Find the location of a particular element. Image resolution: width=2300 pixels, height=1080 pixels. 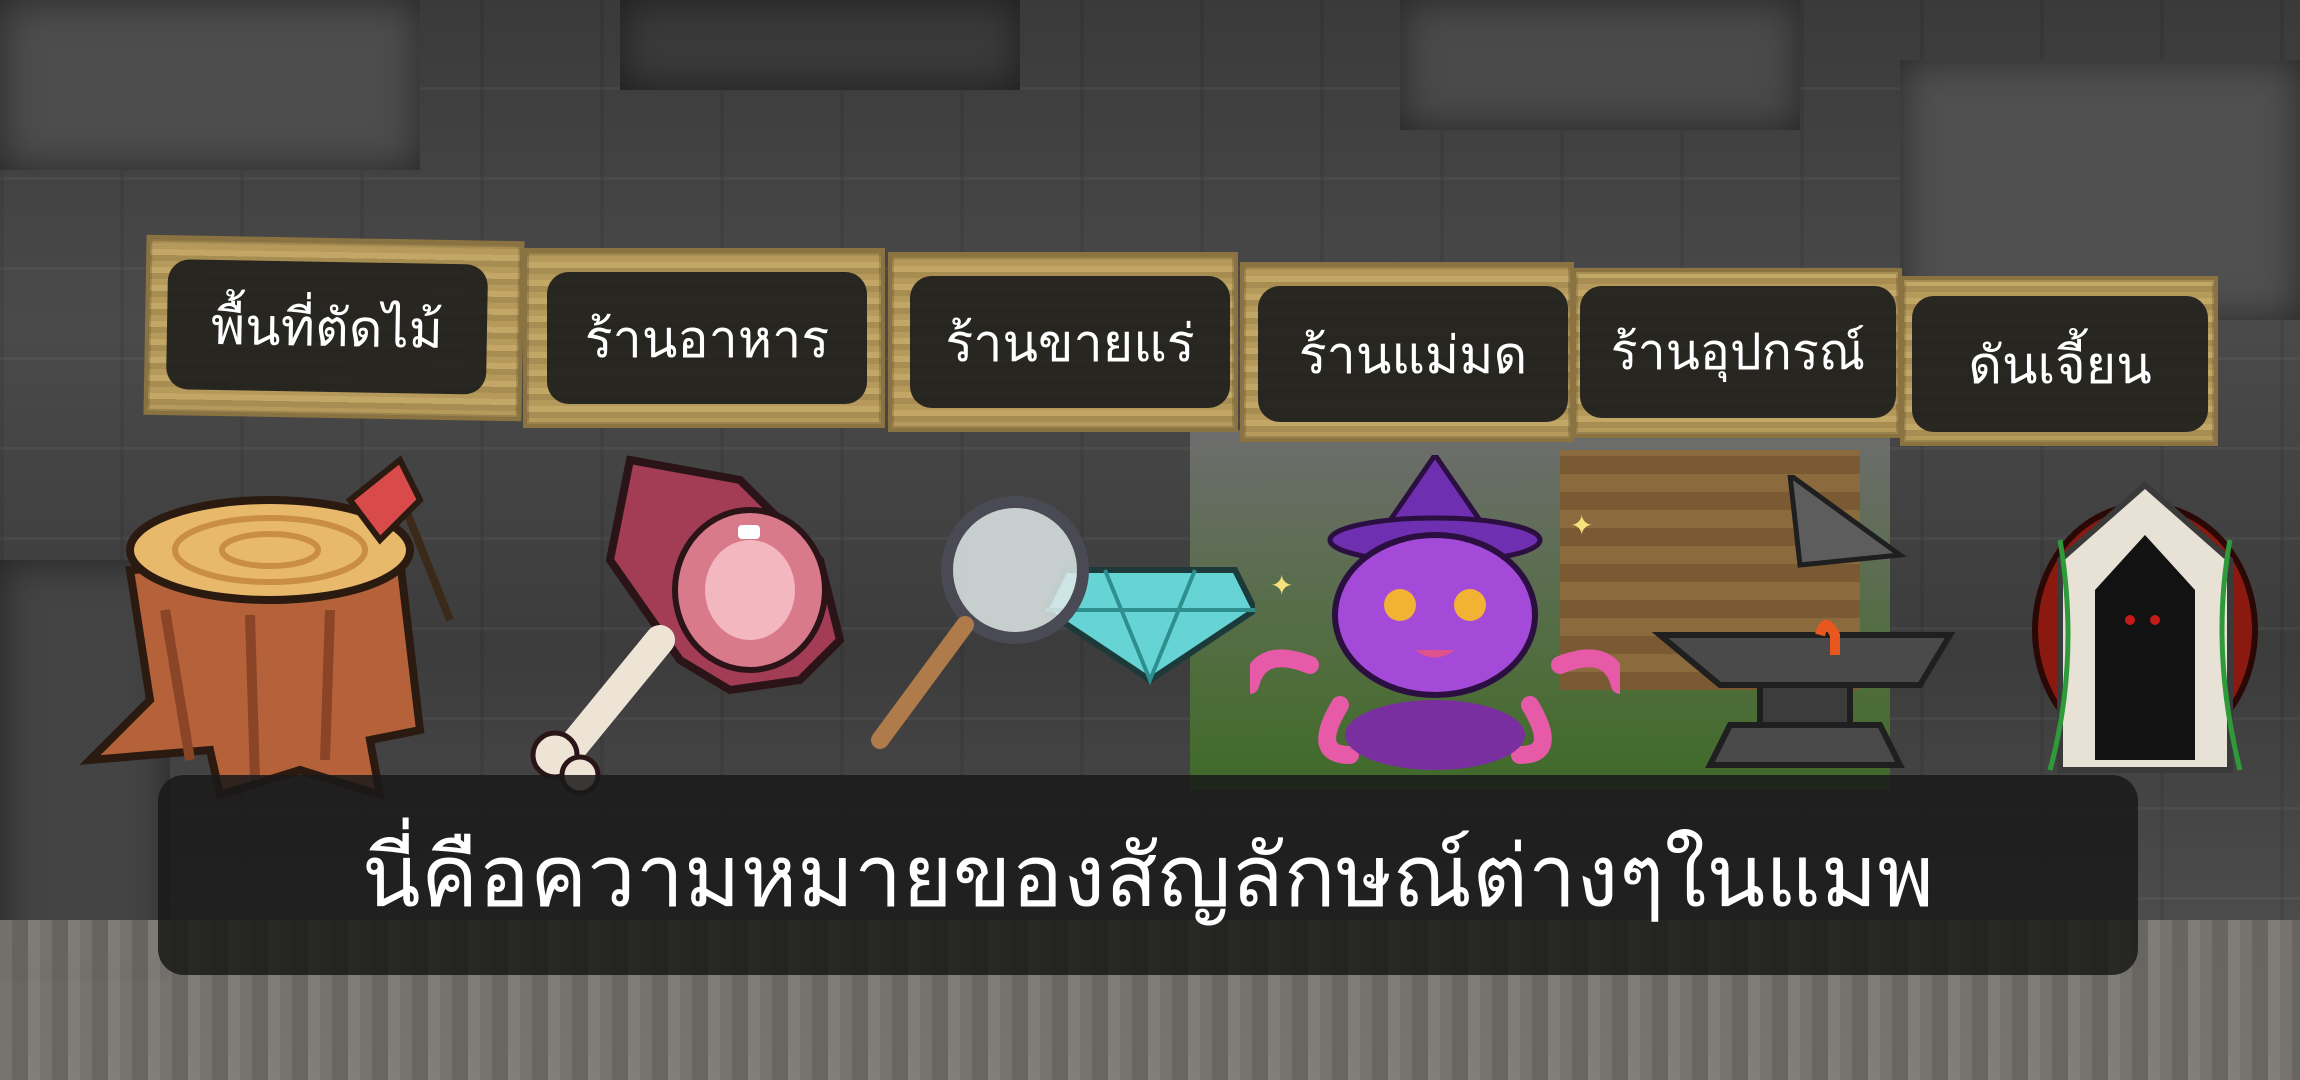

sign-label: พื้นที่ตัดไม้ is located at coordinates (327, 327).